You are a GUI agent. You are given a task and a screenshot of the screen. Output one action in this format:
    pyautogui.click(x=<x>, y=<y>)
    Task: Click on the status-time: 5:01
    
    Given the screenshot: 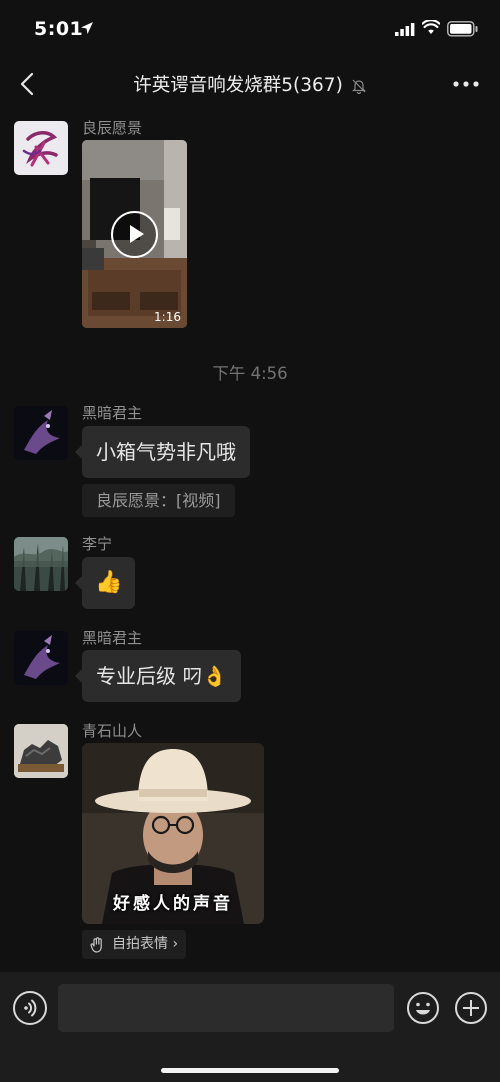 What is the action you would take?
    pyautogui.click(x=59, y=29)
    